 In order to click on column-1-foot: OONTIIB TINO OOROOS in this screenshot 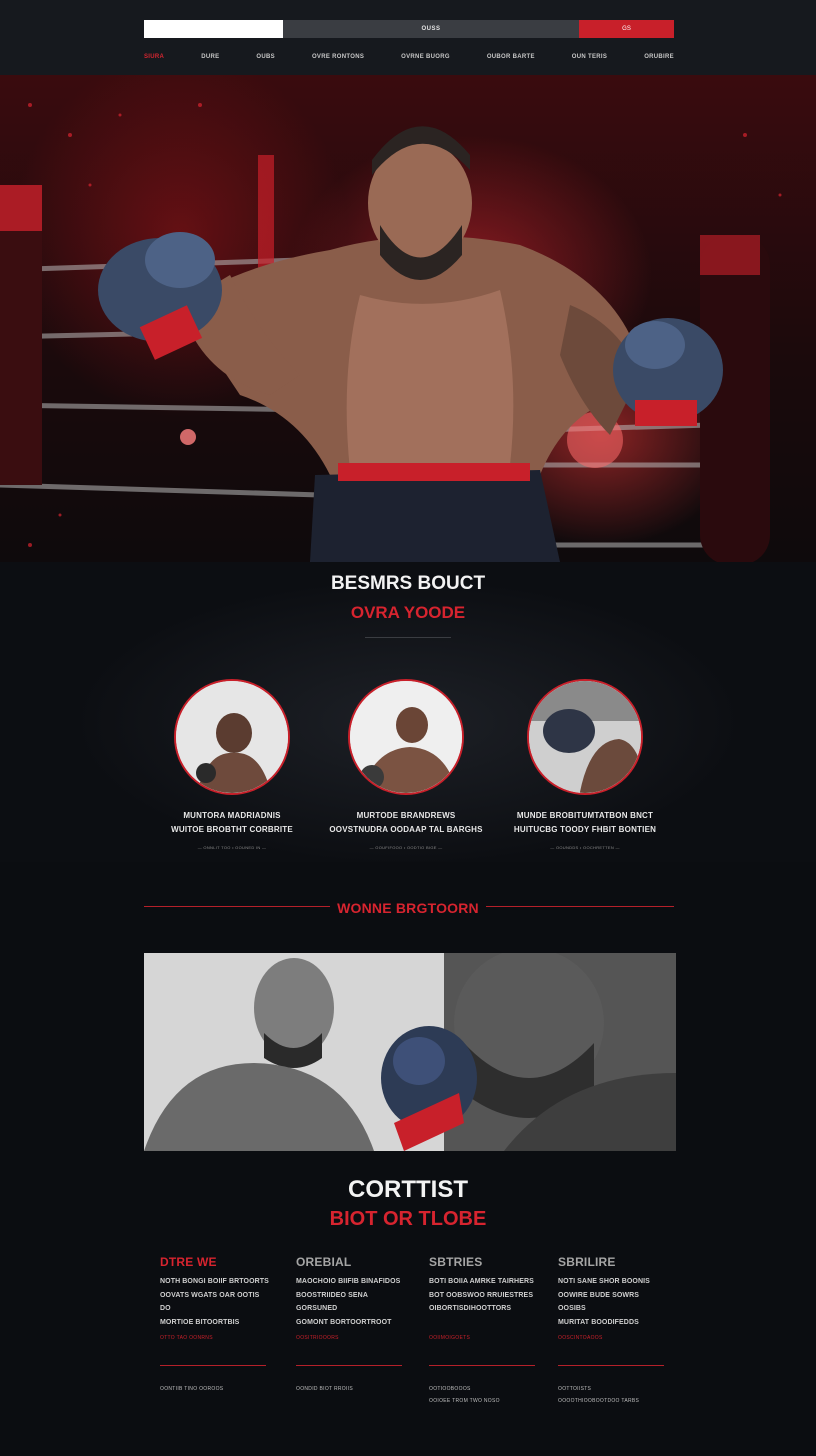, I will do `click(191, 1389)`.